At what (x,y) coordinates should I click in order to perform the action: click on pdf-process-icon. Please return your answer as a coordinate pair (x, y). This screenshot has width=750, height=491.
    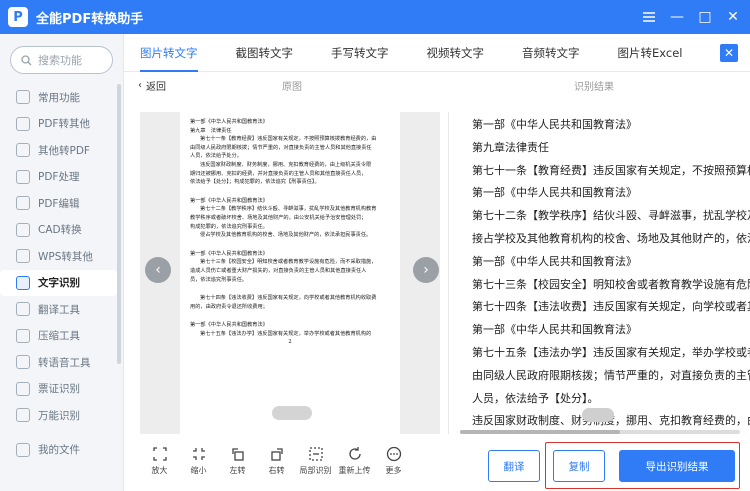
    Looking at the image, I should click on (23, 176).